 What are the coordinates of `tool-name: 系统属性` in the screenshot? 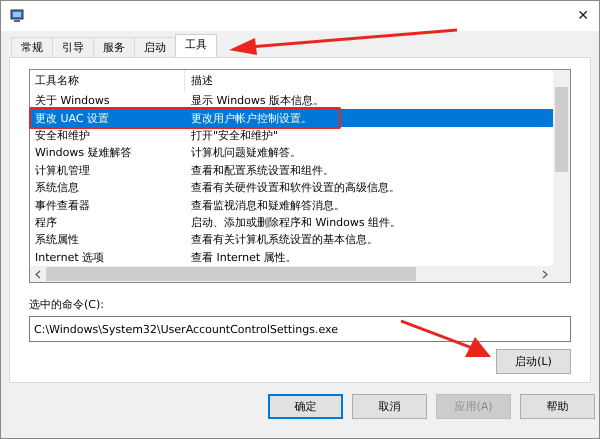 It's located at (57, 240).